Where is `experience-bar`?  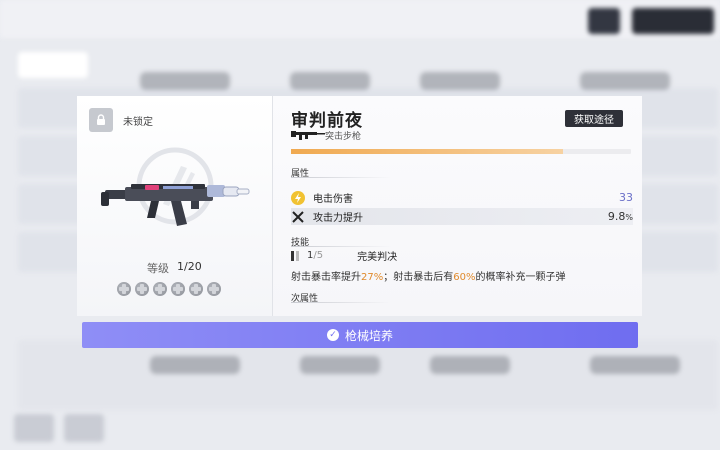 experience-bar is located at coordinates (461, 151).